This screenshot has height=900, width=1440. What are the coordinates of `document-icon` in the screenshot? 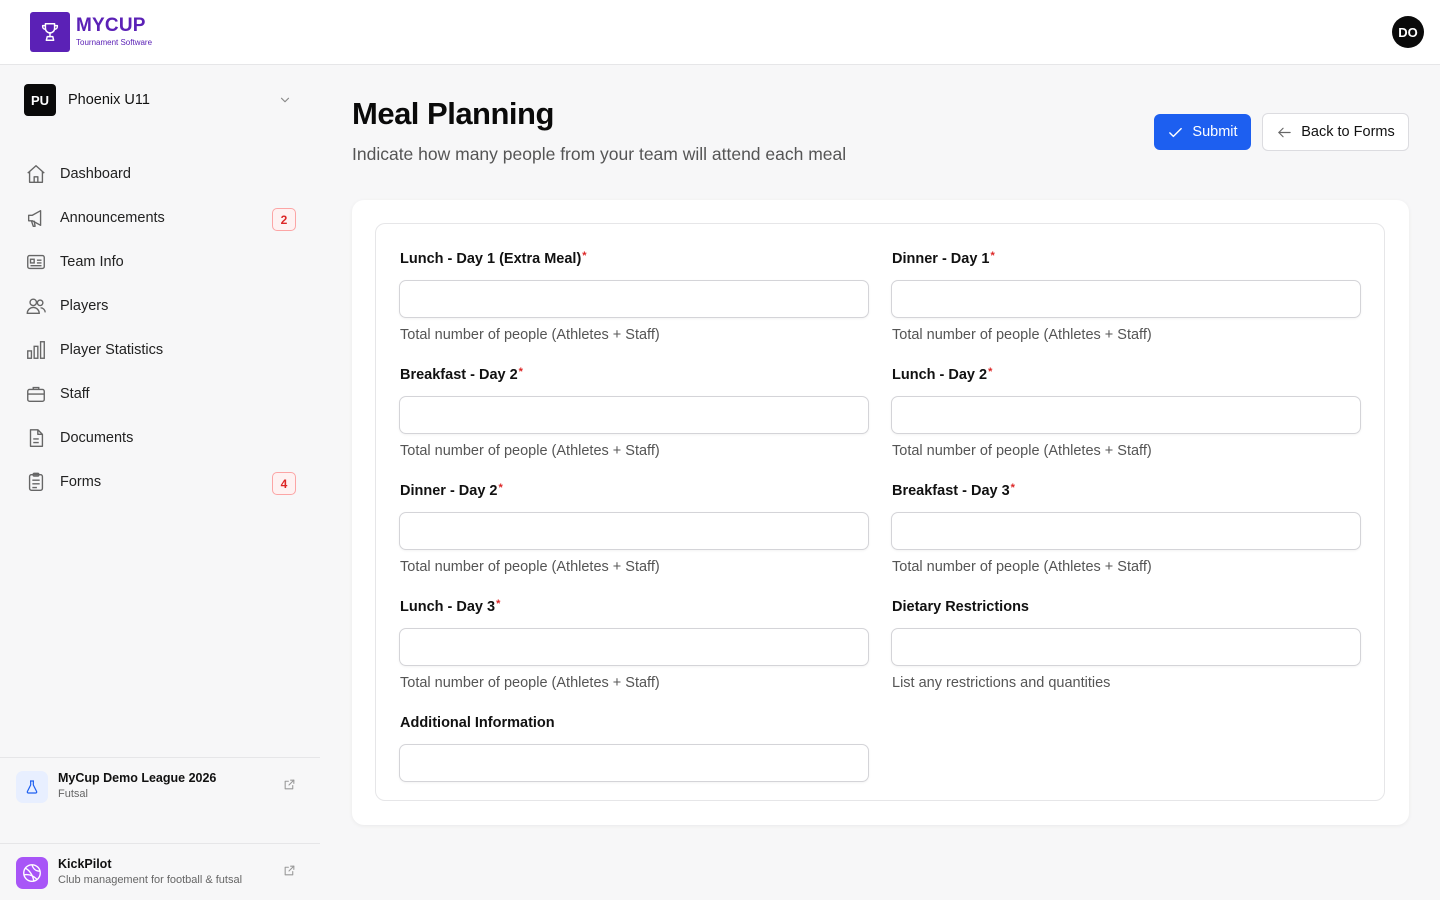 It's located at (36, 438).